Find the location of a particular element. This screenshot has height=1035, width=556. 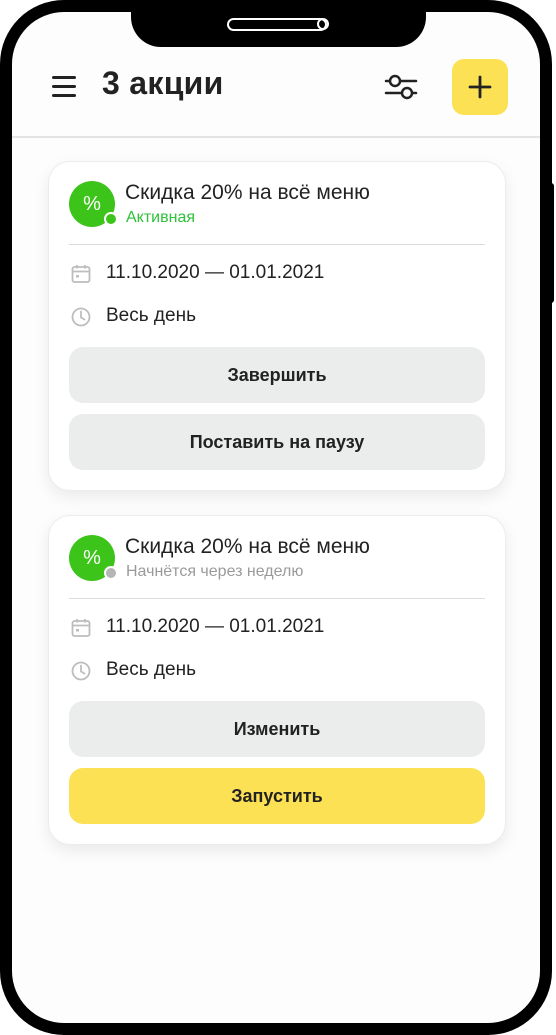

promotion-status: Начнётся через неделю is located at coordinates (215, 571).